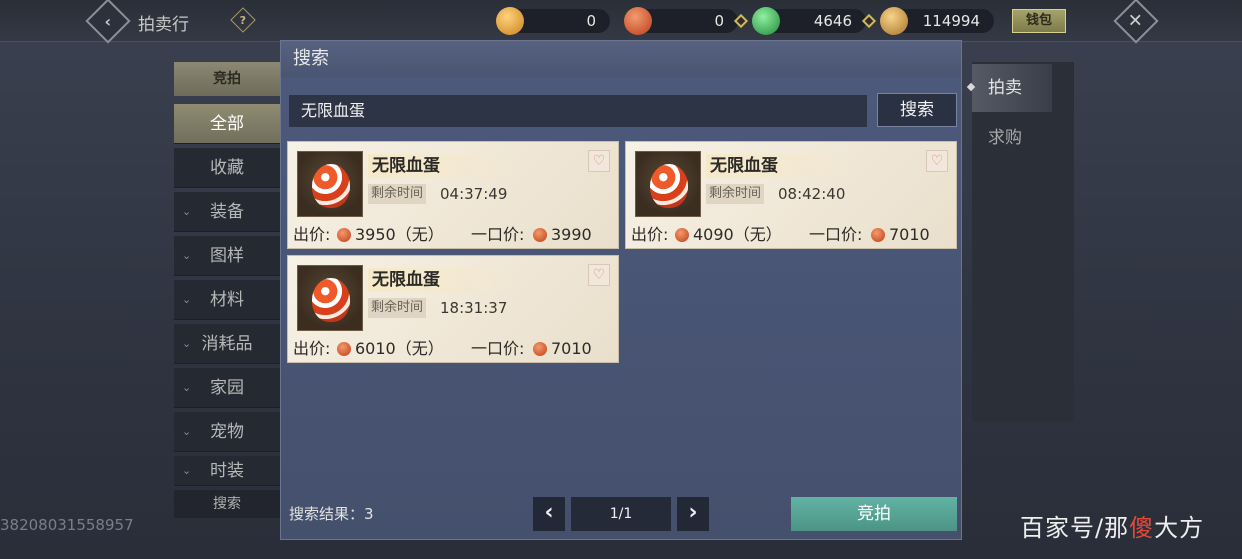 The image size is (1242, 559). Describe the element at coordinates (474, 194) in the screenshot. I see `time-remaining-value: 04:37:49` at that location.